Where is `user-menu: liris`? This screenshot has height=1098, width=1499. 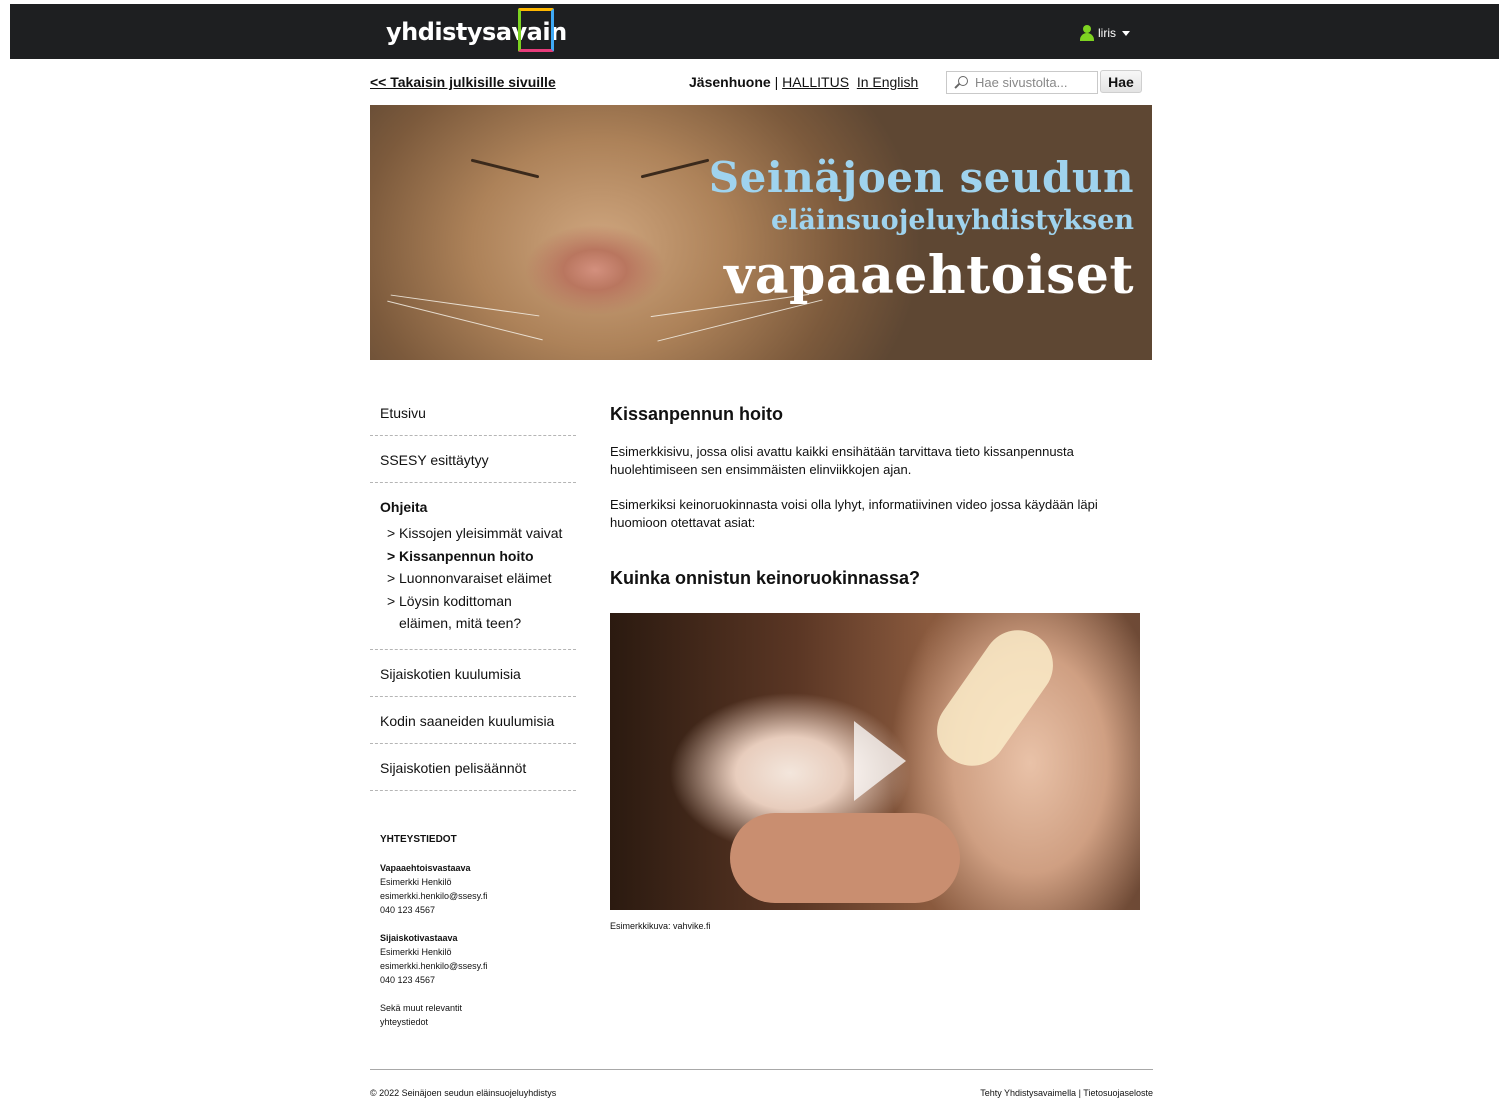
user-menu: liris is located at coordinates (1105, 33).